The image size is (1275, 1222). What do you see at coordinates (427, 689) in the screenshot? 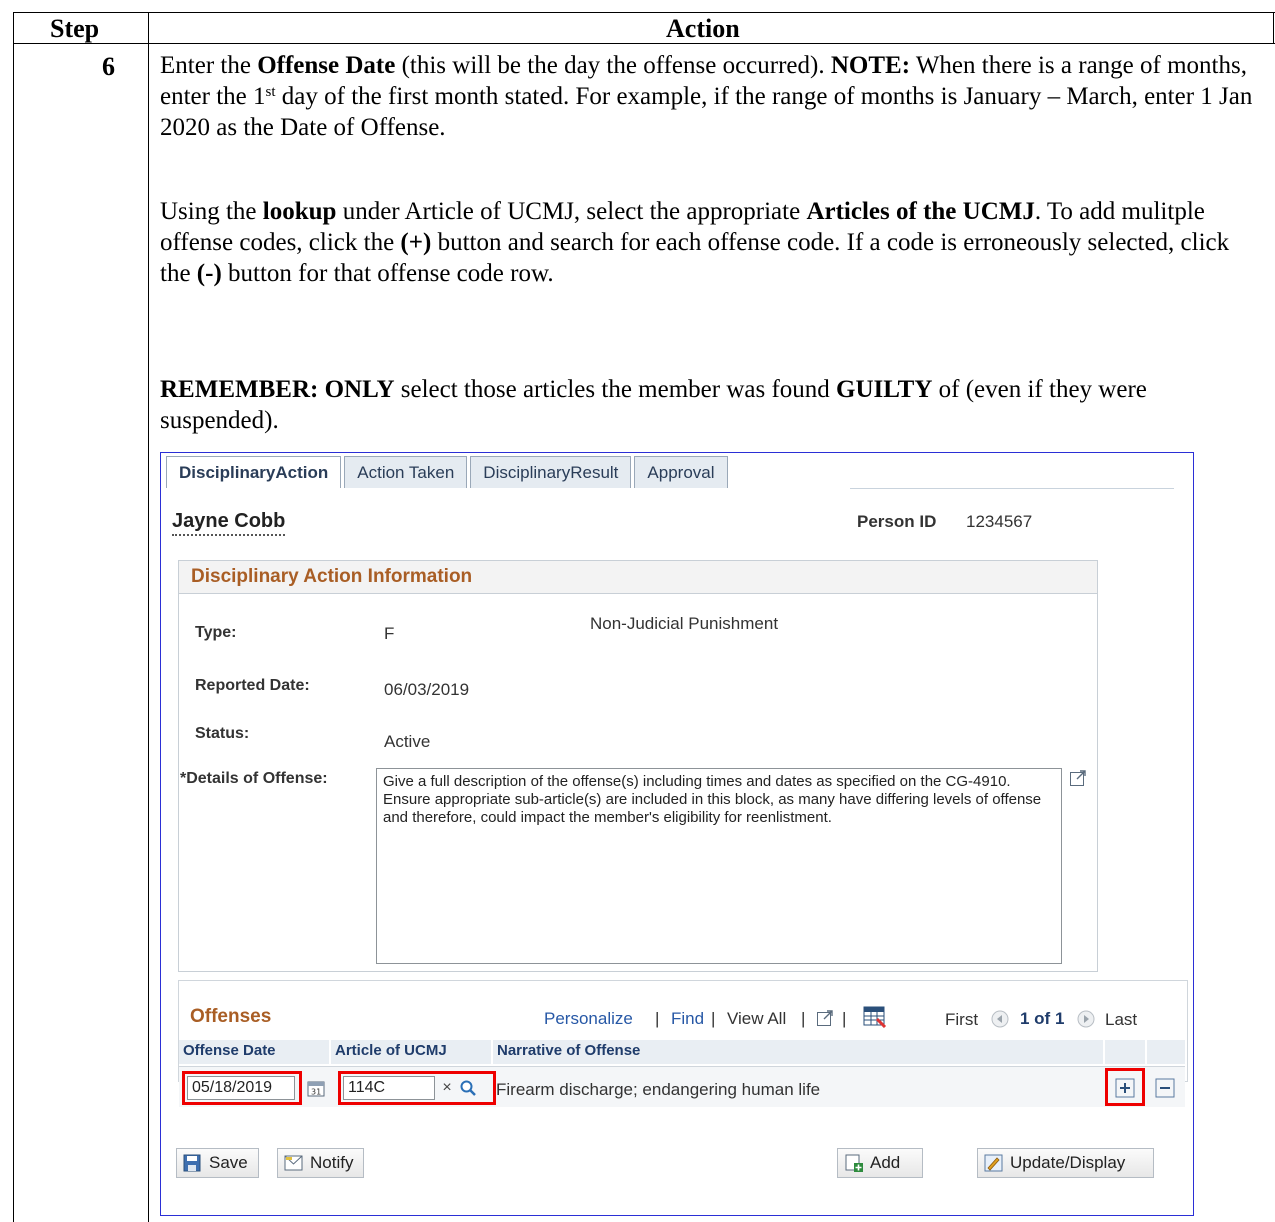
I see `reported-date-value: 06/03/2019` at bounding box center [427, 689].